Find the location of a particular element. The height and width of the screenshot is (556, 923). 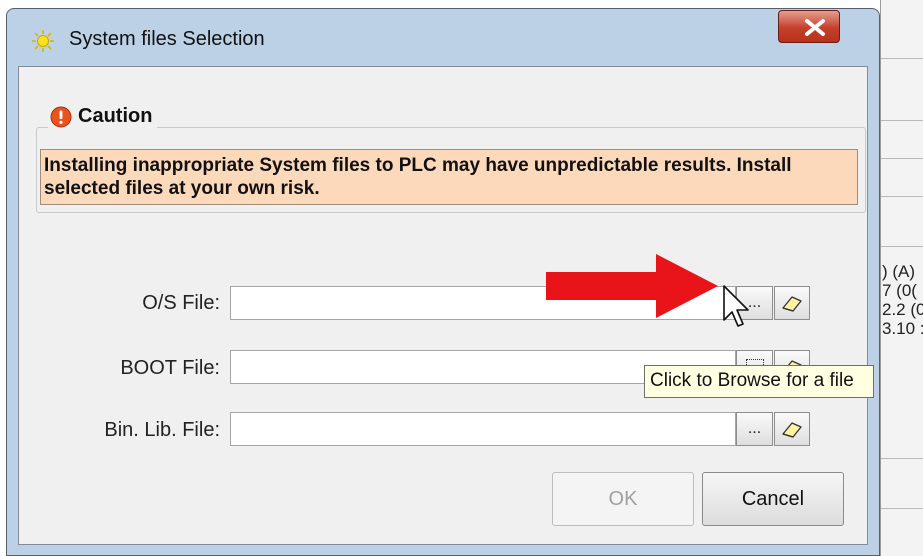

background-app-text: ) (A) 7 (0( 2.2 (0 3.10 : is located at coordinates (902, 300).